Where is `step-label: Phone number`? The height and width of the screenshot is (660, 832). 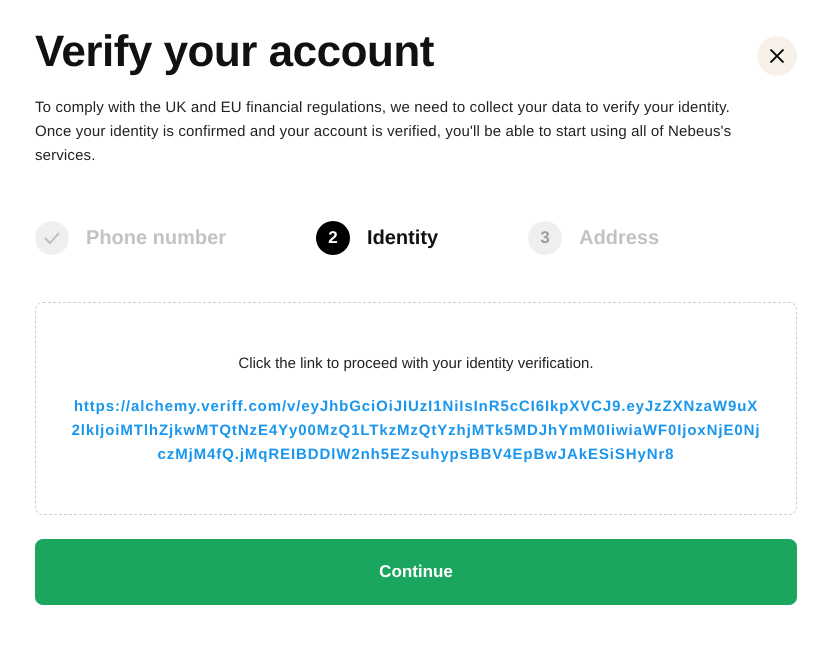
step-label: Phone number is located at coordinates (156, 238).